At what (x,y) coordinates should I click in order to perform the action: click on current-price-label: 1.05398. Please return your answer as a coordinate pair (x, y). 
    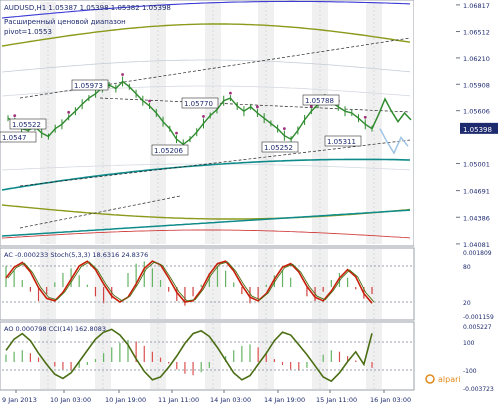
    Looking at the image, I should click on (477, 130).